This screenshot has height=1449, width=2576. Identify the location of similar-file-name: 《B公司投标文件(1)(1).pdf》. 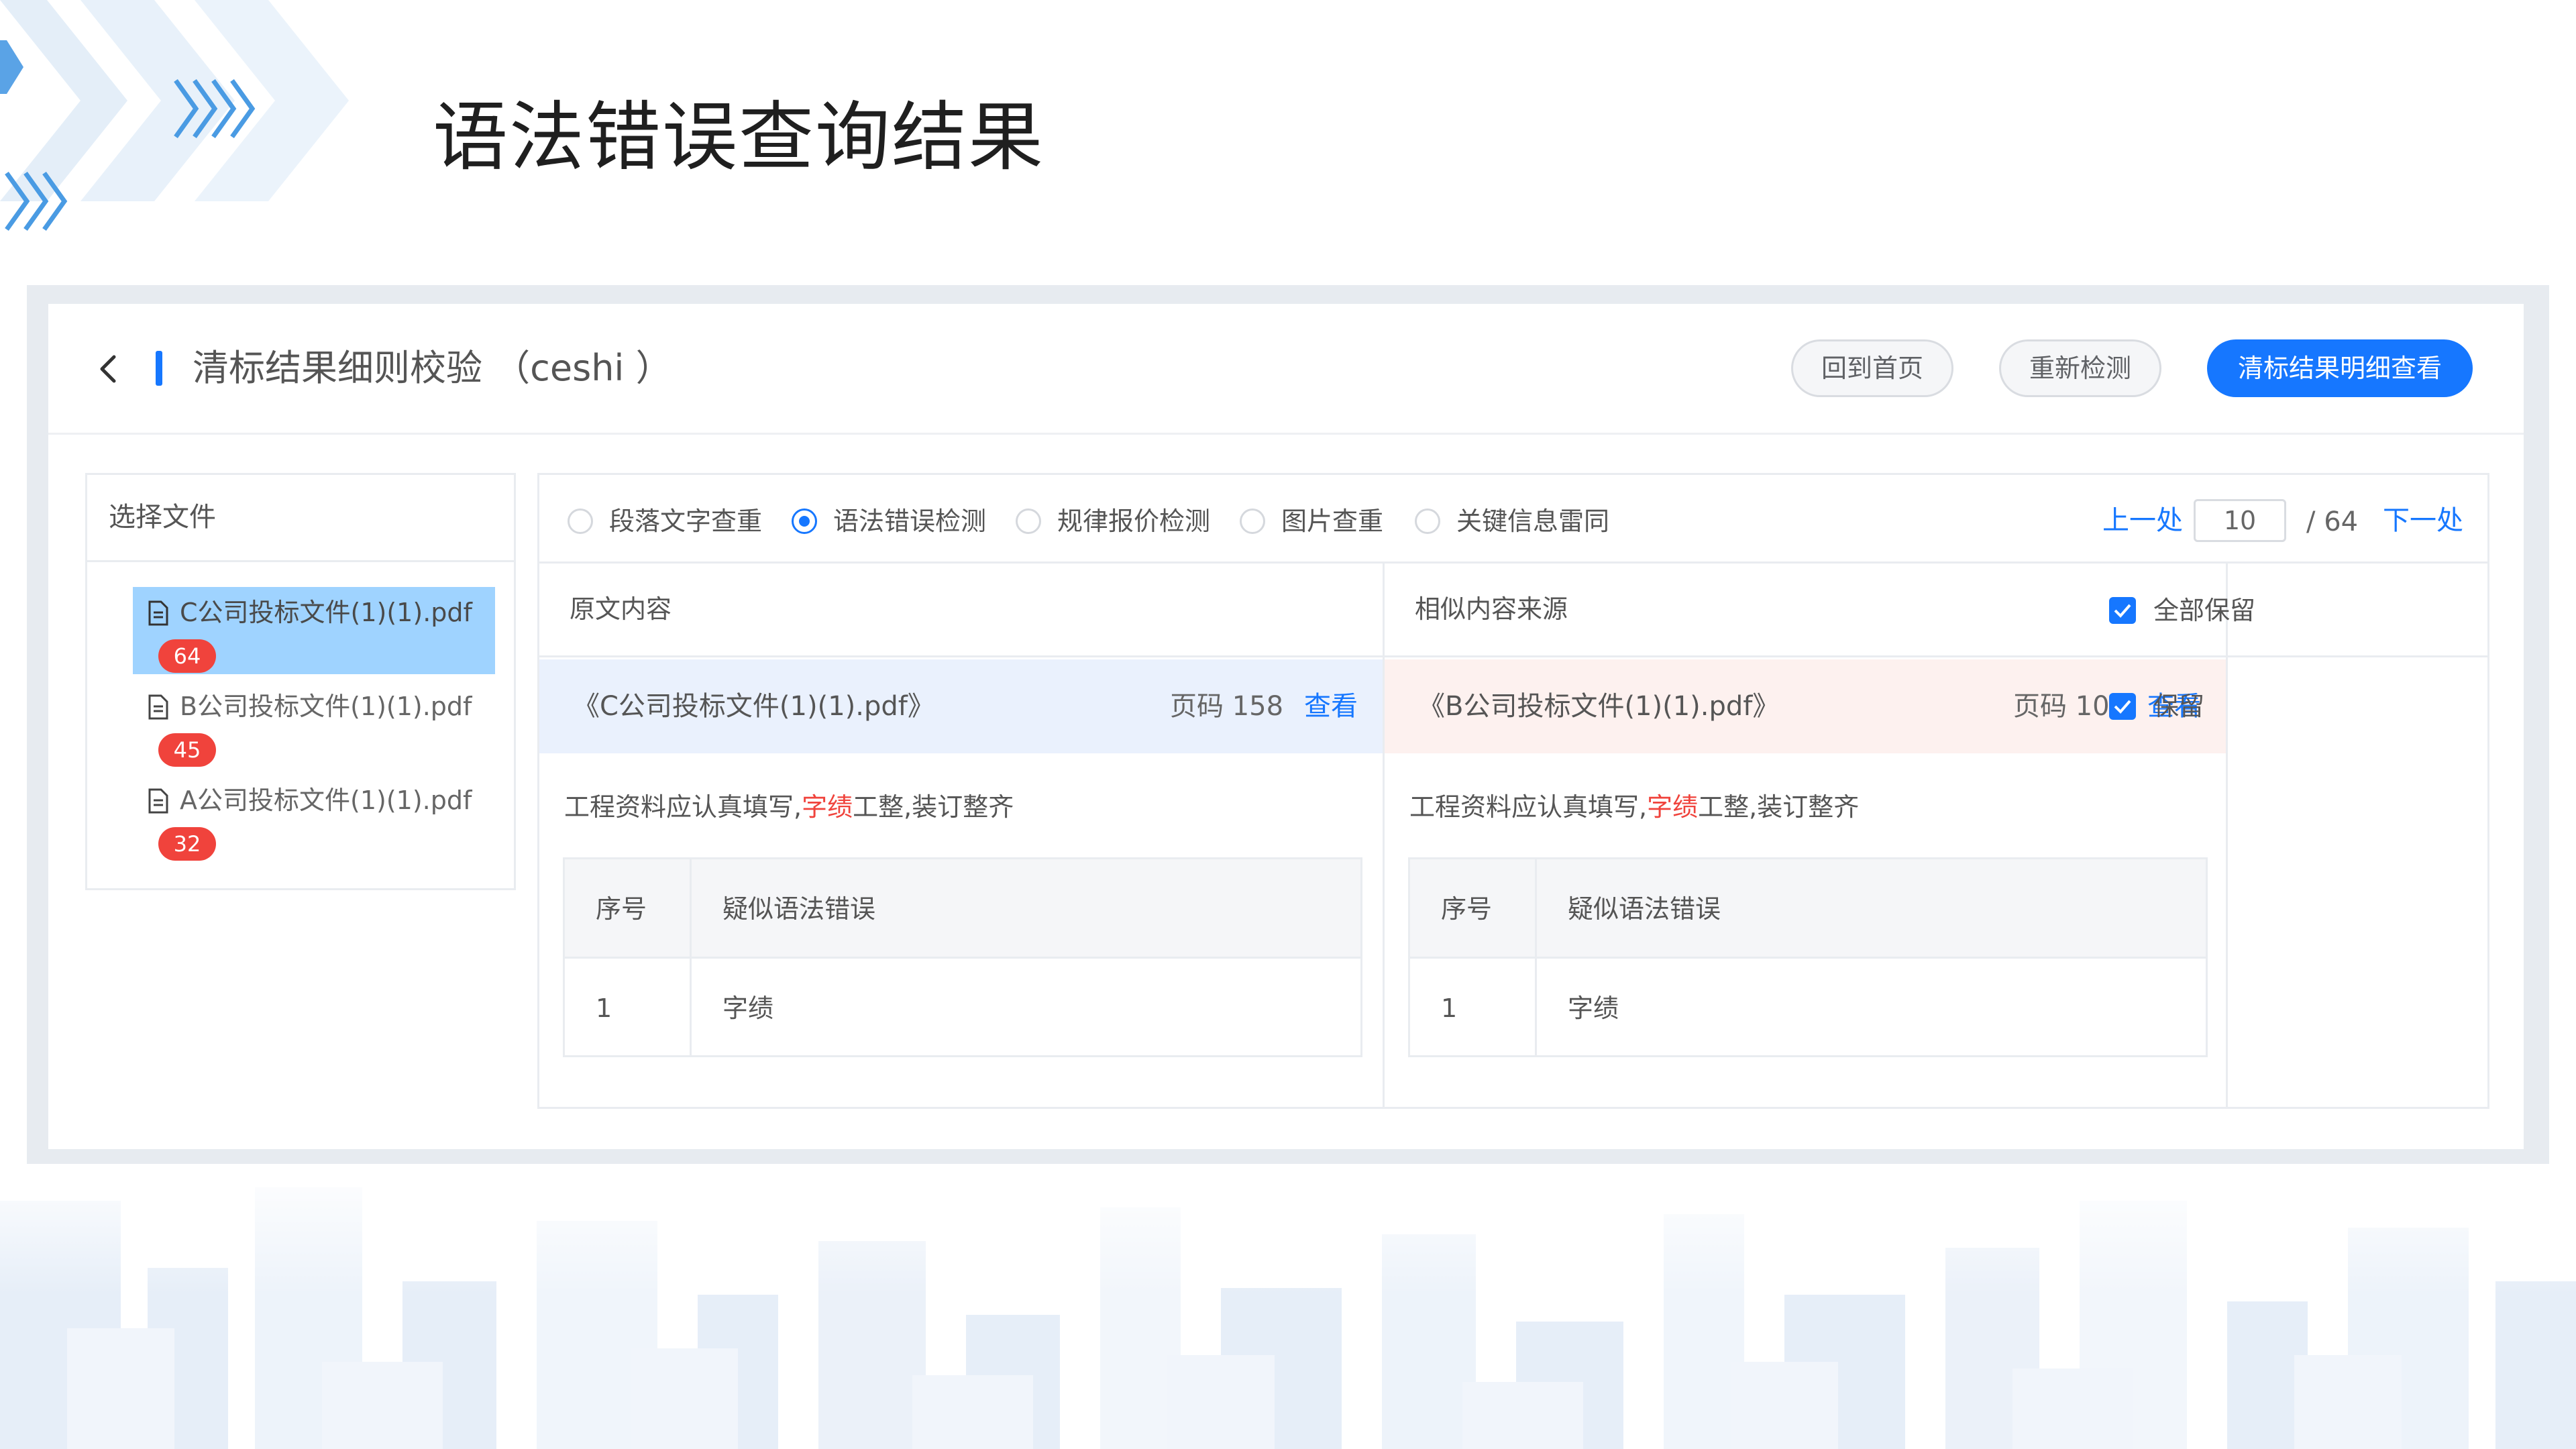
(1599, 706).